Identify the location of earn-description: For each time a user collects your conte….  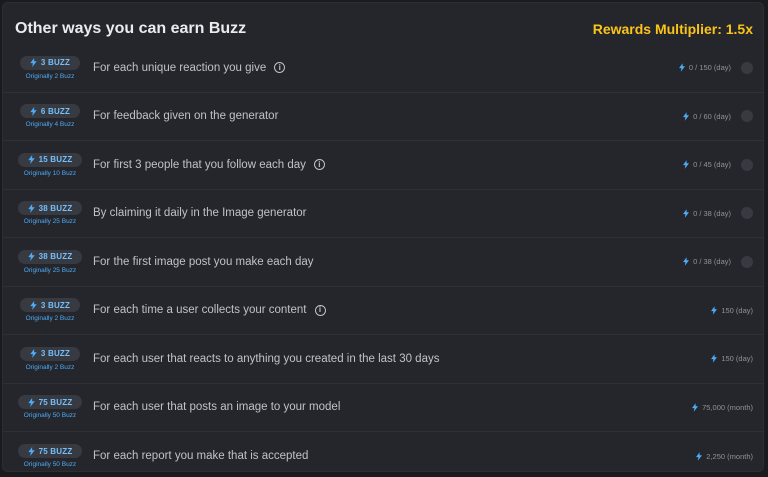
(209, 310).